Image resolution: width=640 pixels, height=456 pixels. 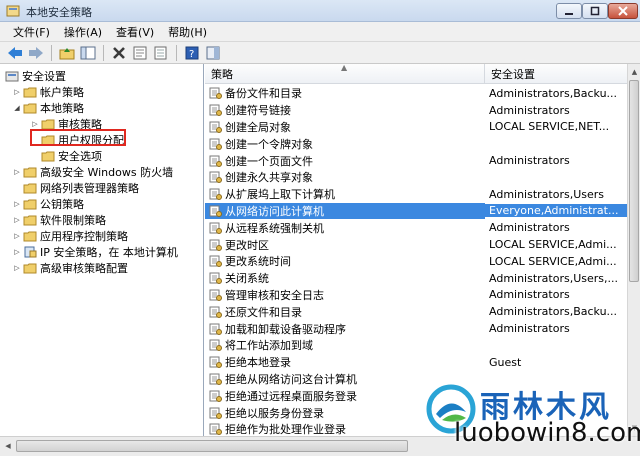 What do you see at coordinates (345, 93) in the screenshot?
I see `policy-cell: 备份文件和目录` at bounding box center [345, 93].